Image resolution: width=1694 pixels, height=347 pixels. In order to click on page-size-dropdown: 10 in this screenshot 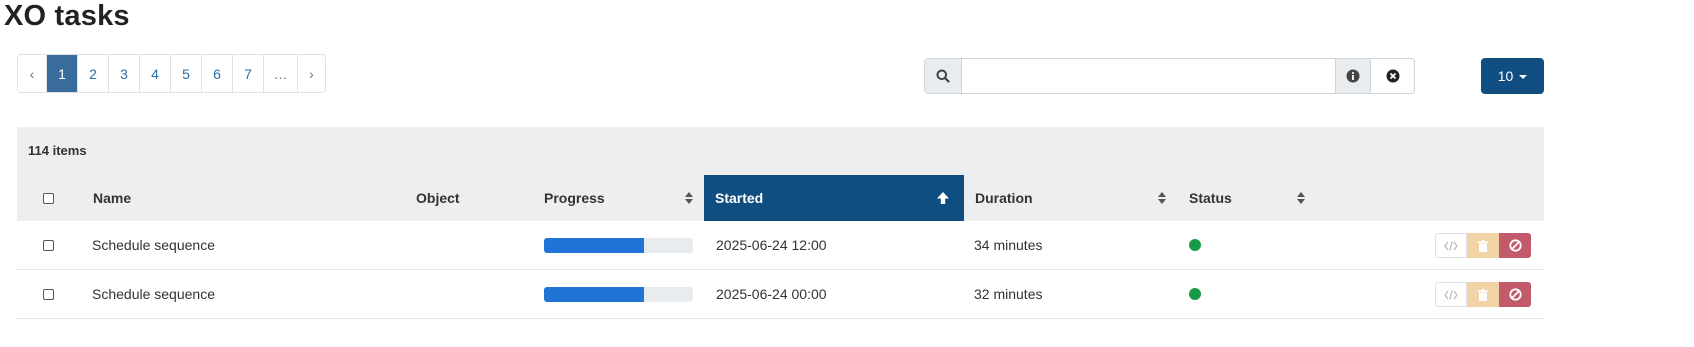, I will do `click(1512, 76)`.